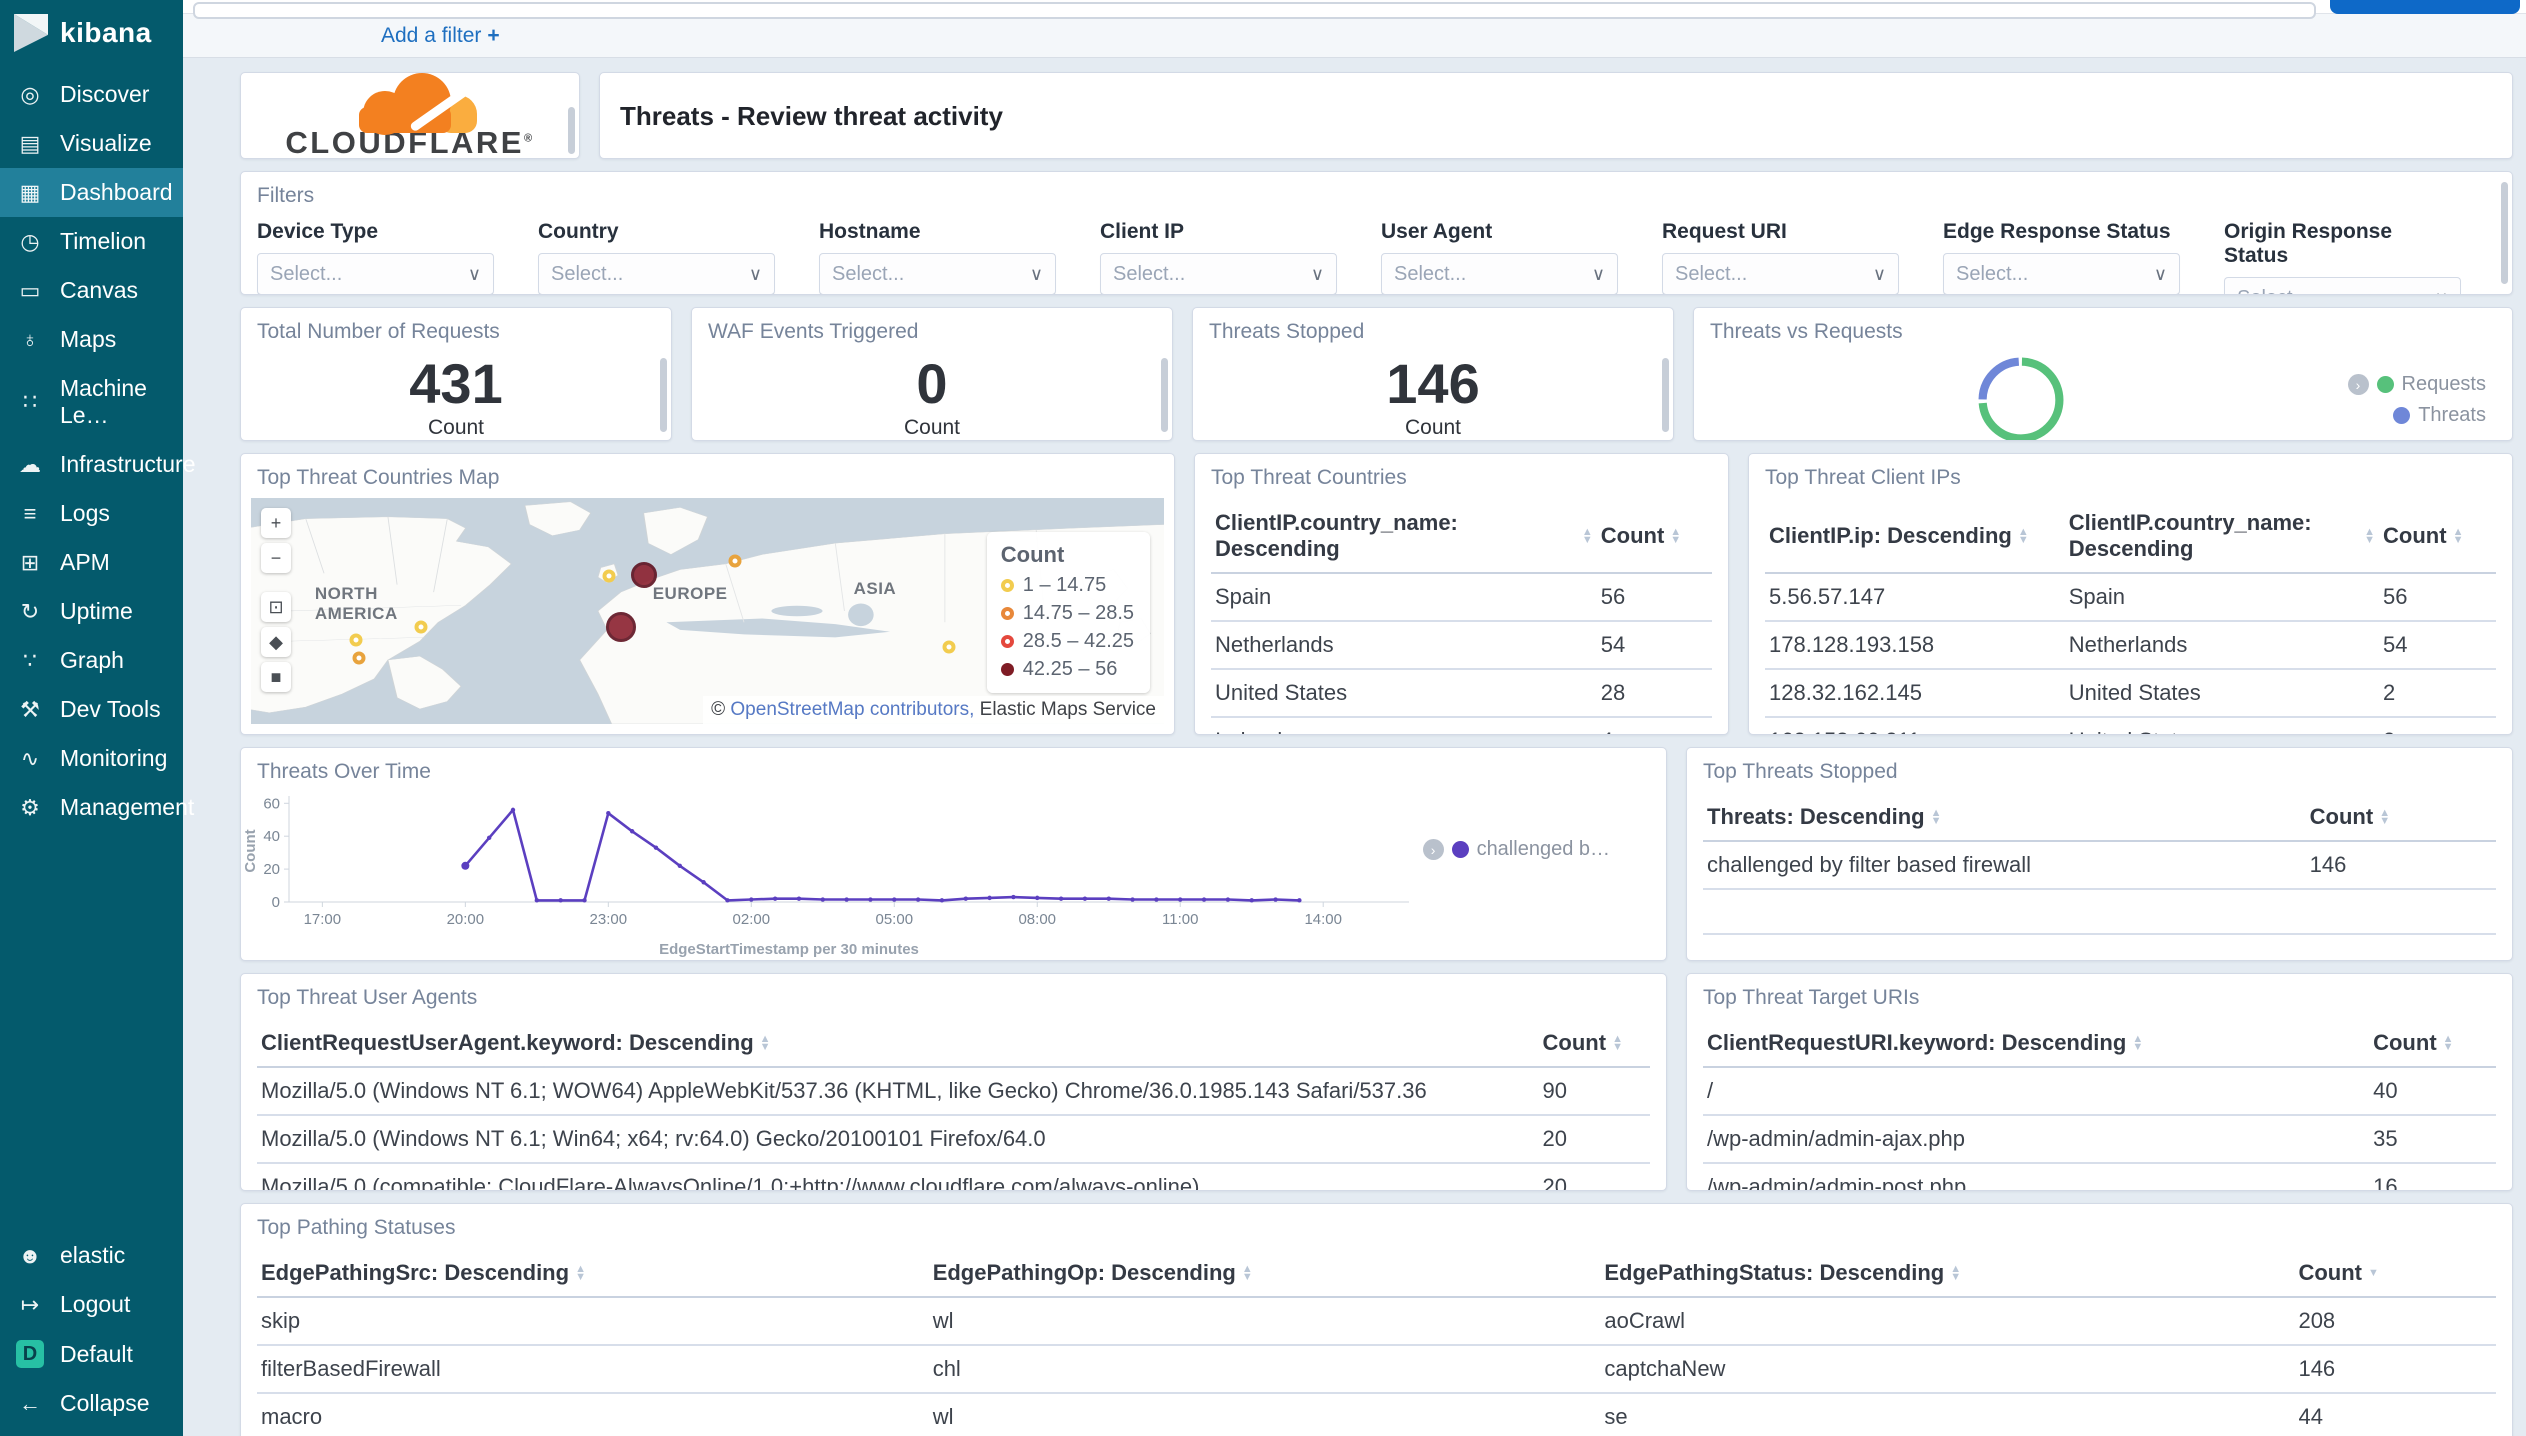 Image resolution: width=2526 pixels, height=1436 pixels. Describe the element at coordinates (2425, 7) in the screenshot. I see `query-update-button` at that location.